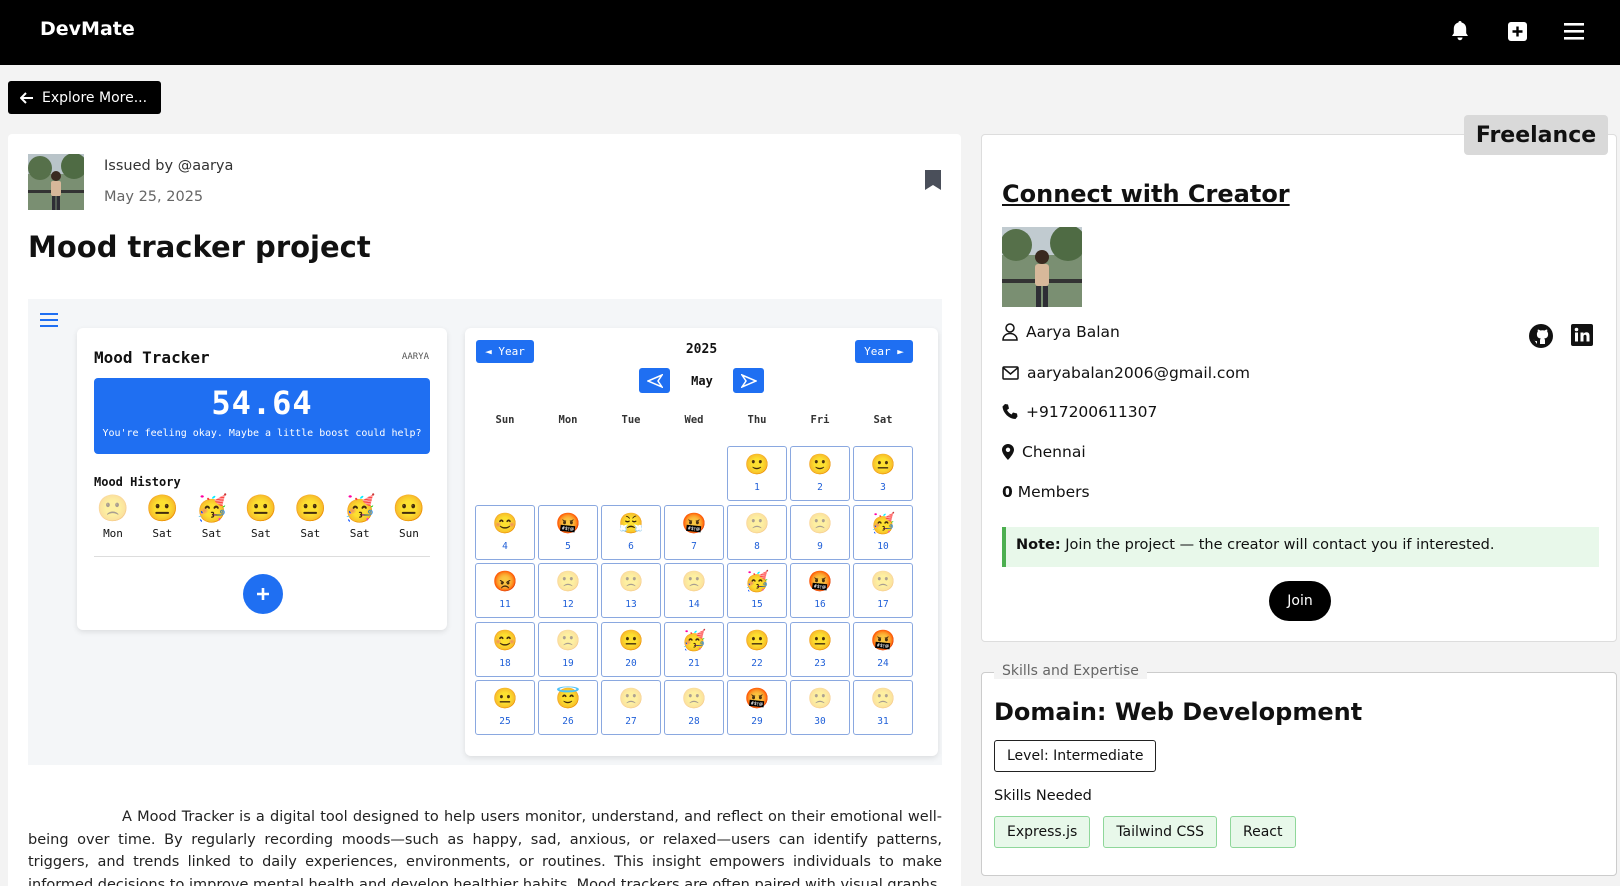  I want to click on calendar-day-cell: 🤬 29, so click(757, 707).